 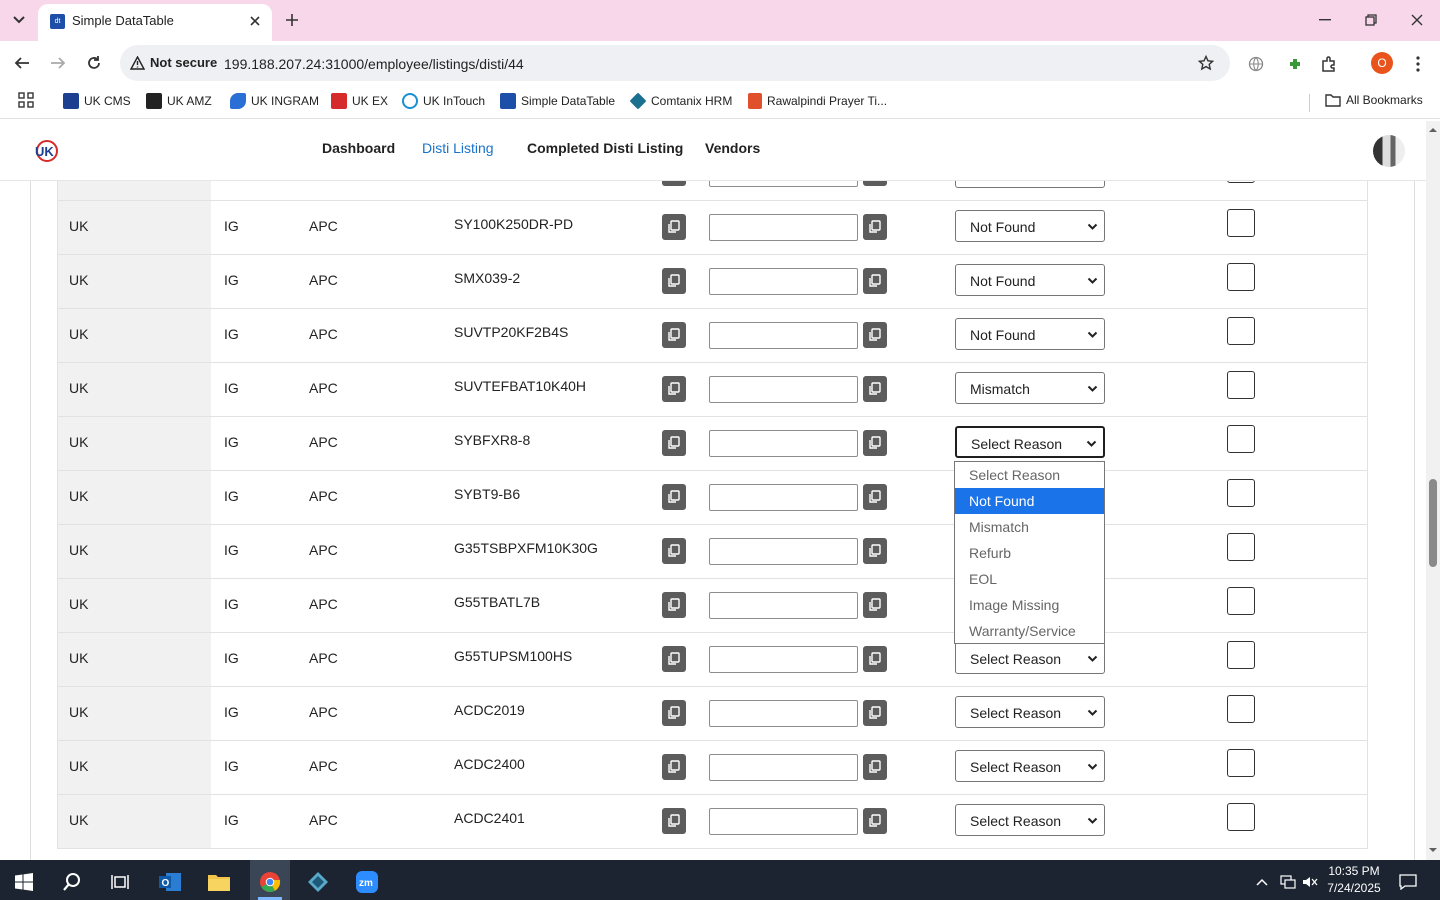 I want to click on network-icon, so click(x=1288, y=882).